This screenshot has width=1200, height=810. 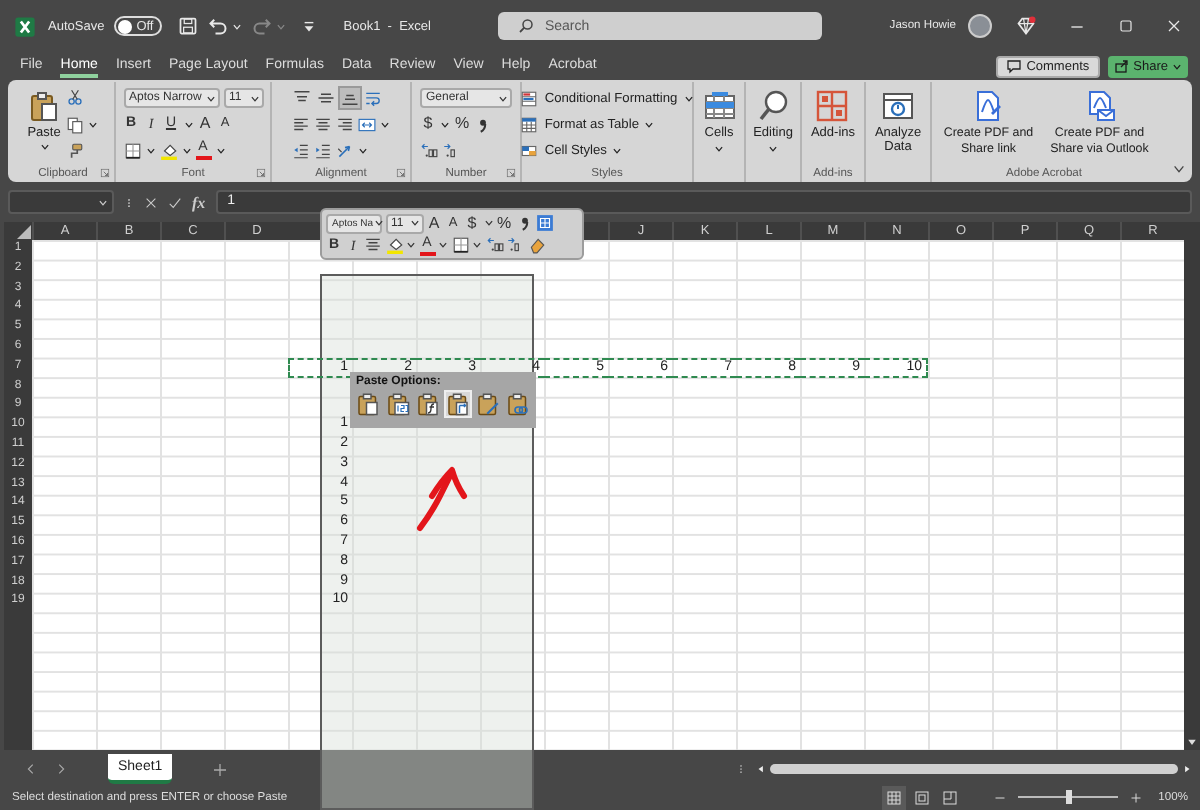 I want to click on comma-style-icon, so click(x=483, y=124).